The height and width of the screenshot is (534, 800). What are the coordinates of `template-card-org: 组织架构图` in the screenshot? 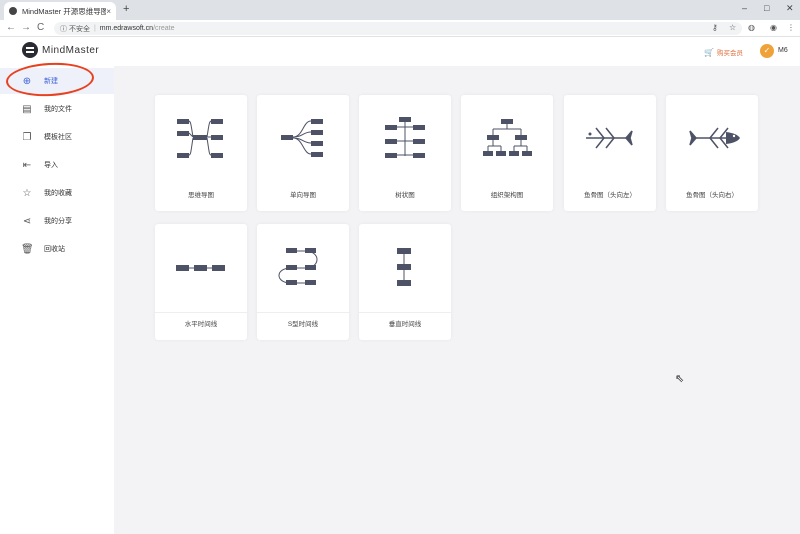 It's located at (507, 153).